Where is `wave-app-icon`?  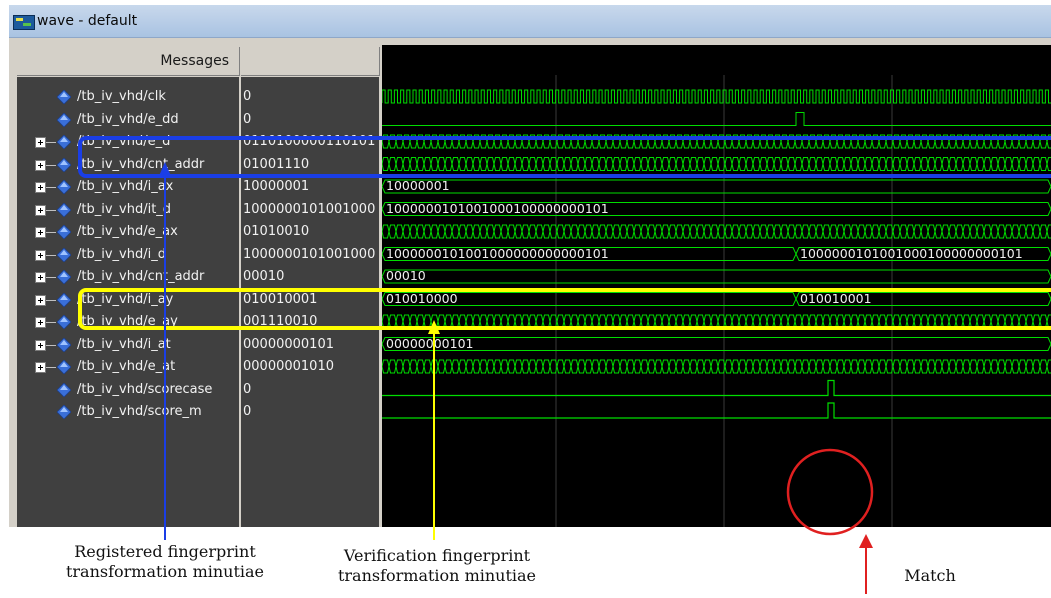
wave-app-icon is located at coordinates (24, 22).